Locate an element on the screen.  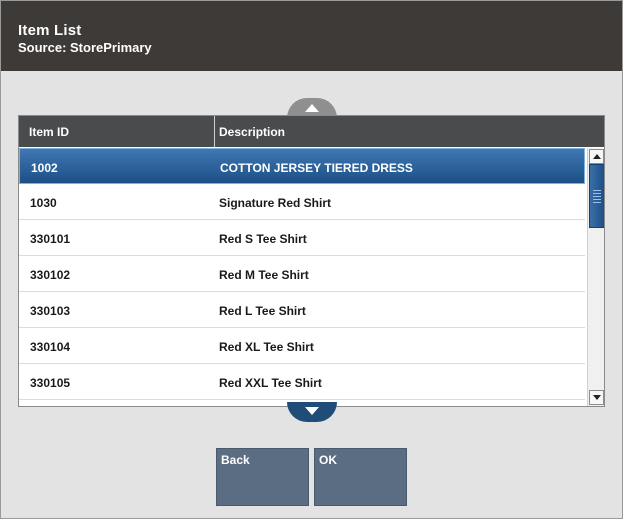
cell-item-id: 330102 is located at coordinates (50, 275).